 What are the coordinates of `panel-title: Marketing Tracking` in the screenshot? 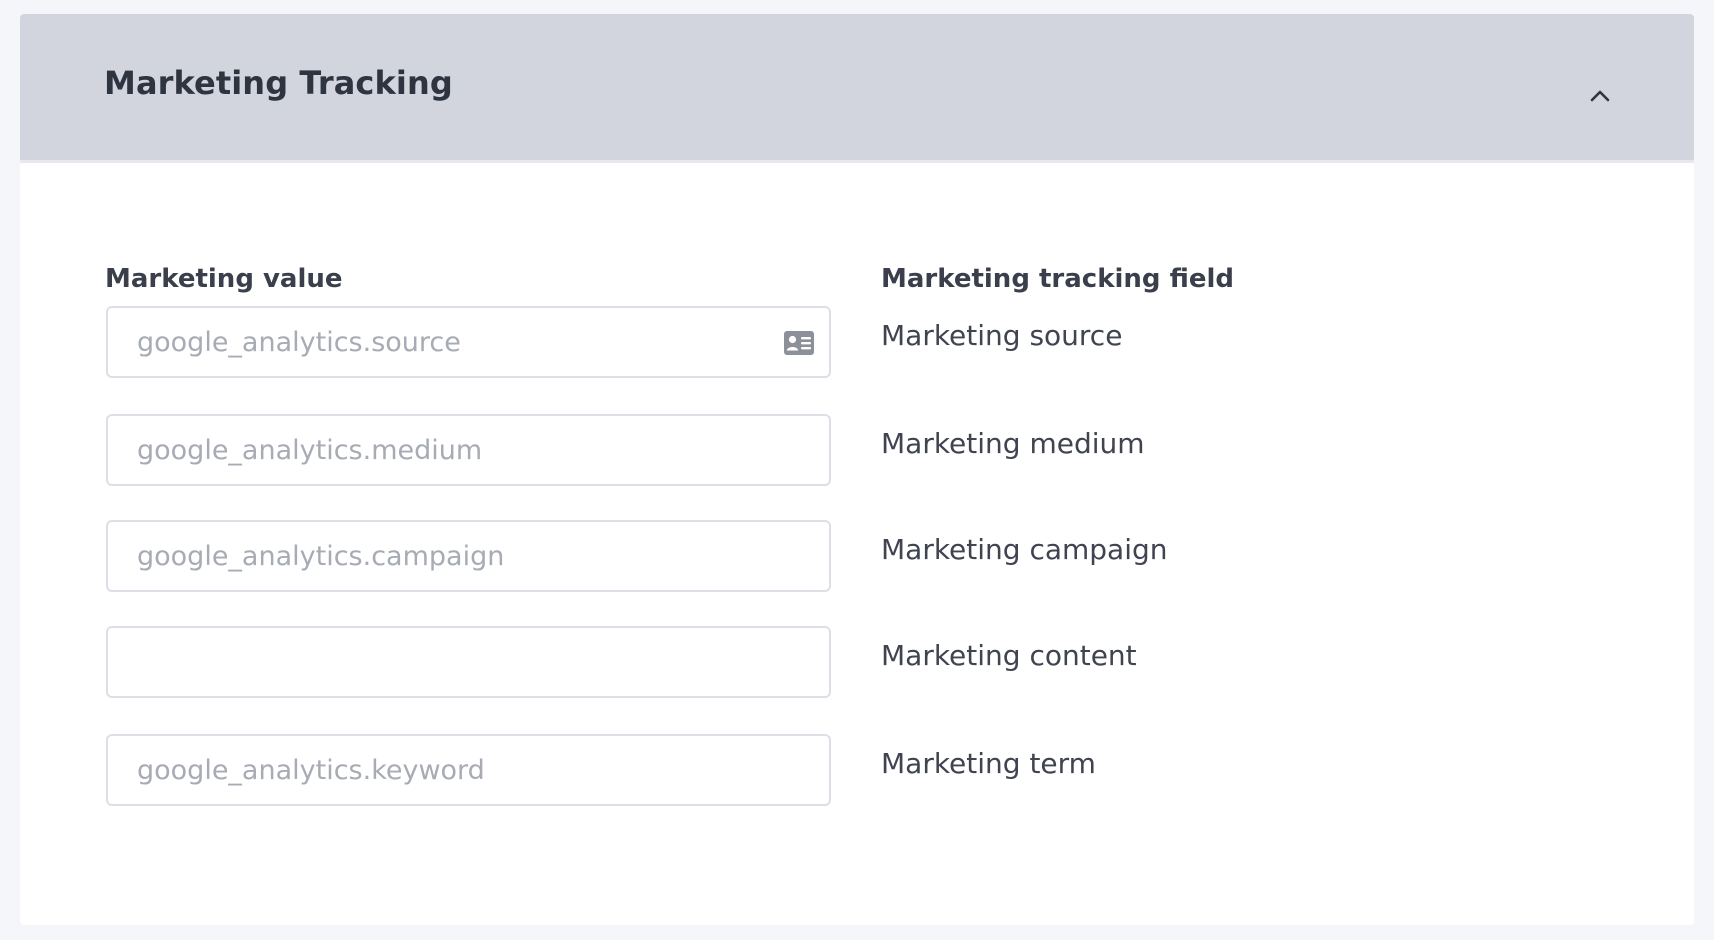 It's located at (278, 83).